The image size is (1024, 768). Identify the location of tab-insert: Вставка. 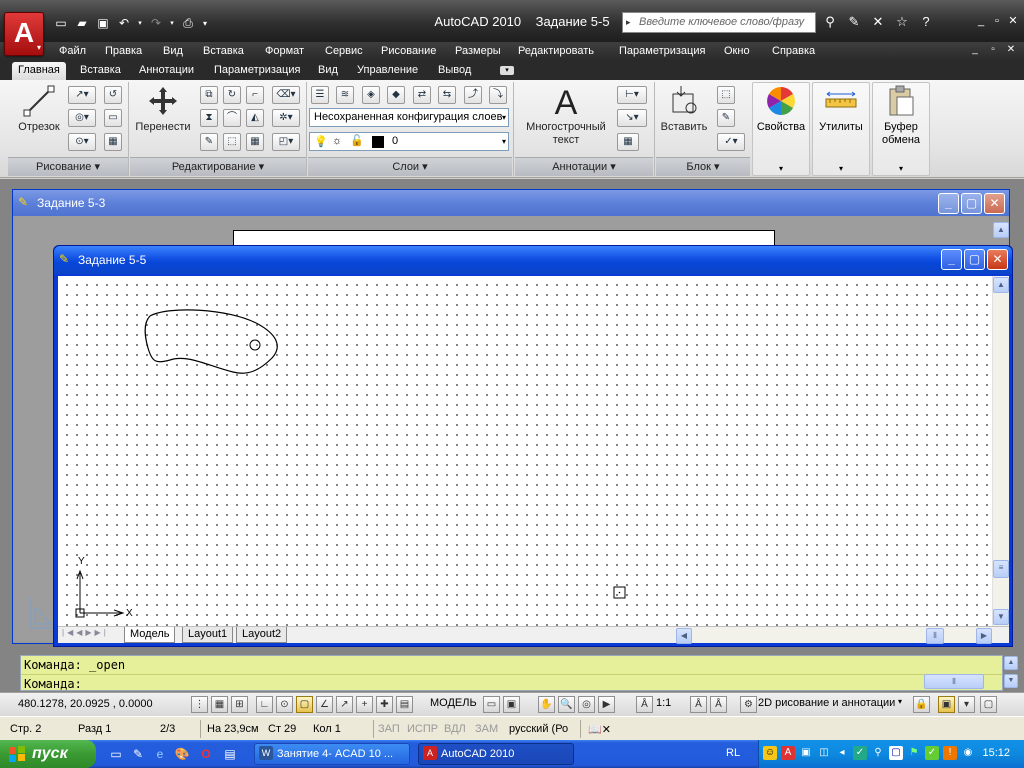
(100, 71).